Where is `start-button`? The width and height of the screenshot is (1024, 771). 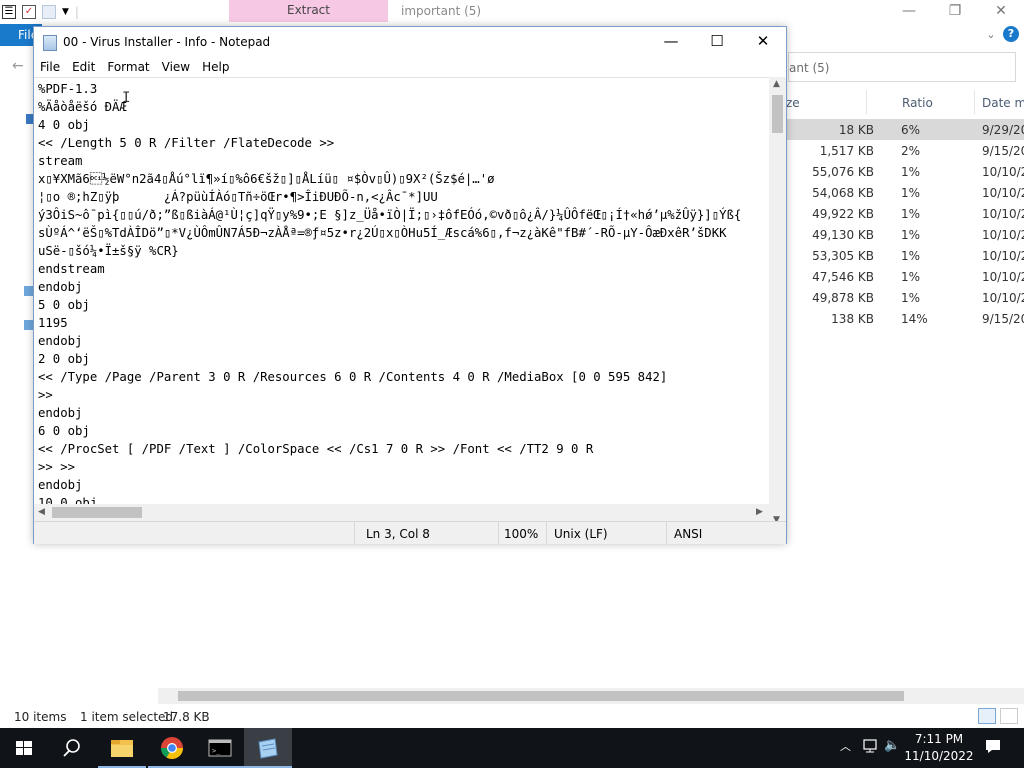 start-button is located at coordinates (24, 748).